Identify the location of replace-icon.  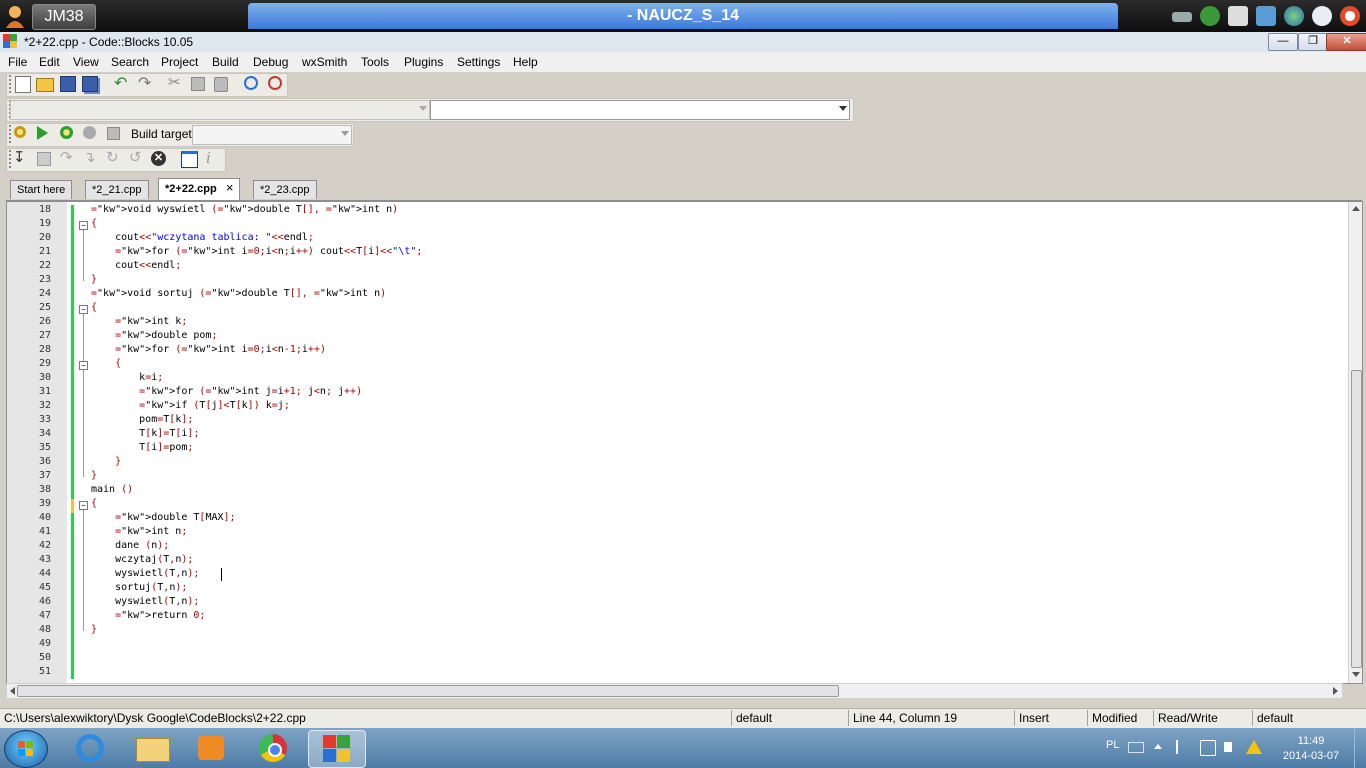
(275, 83).